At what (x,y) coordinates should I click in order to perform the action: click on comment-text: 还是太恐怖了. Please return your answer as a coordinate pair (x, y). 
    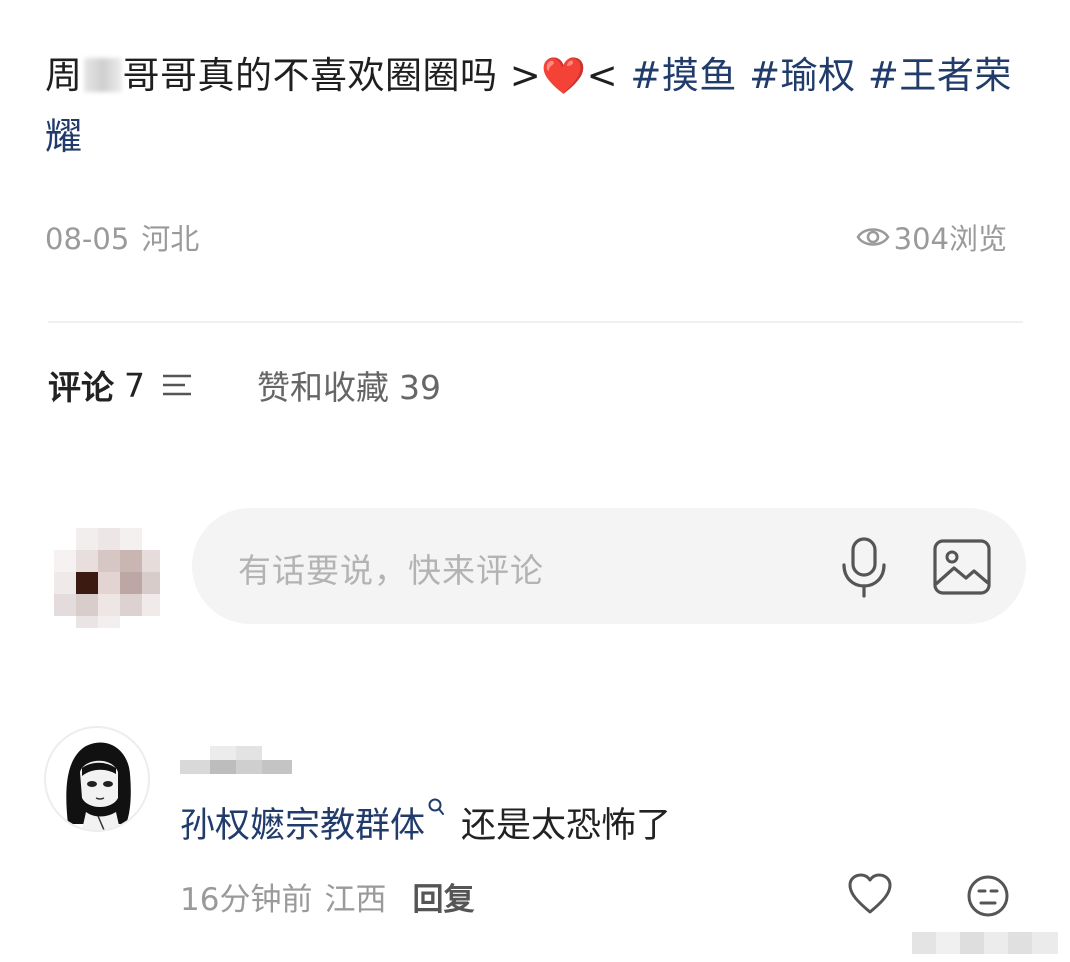
    Looking at the image, I should click on (566, 826).